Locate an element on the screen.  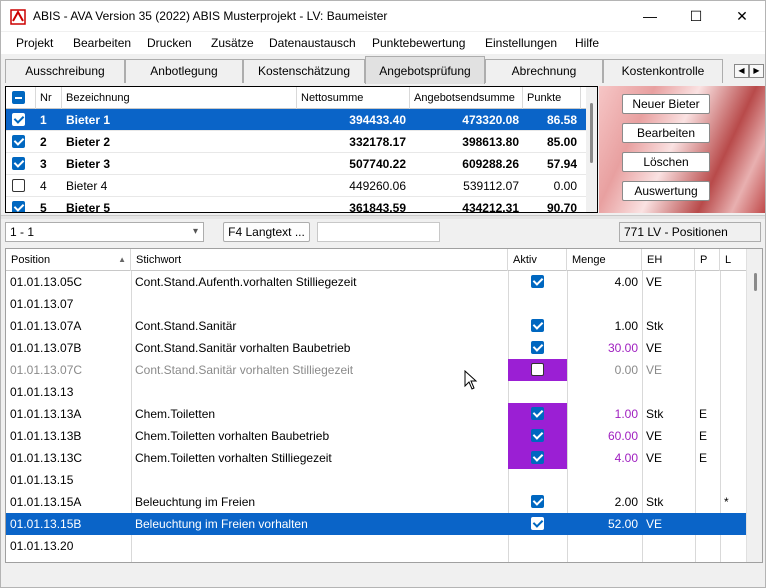
sort-up-icon: ▲ is located at coordinates (122, 259).